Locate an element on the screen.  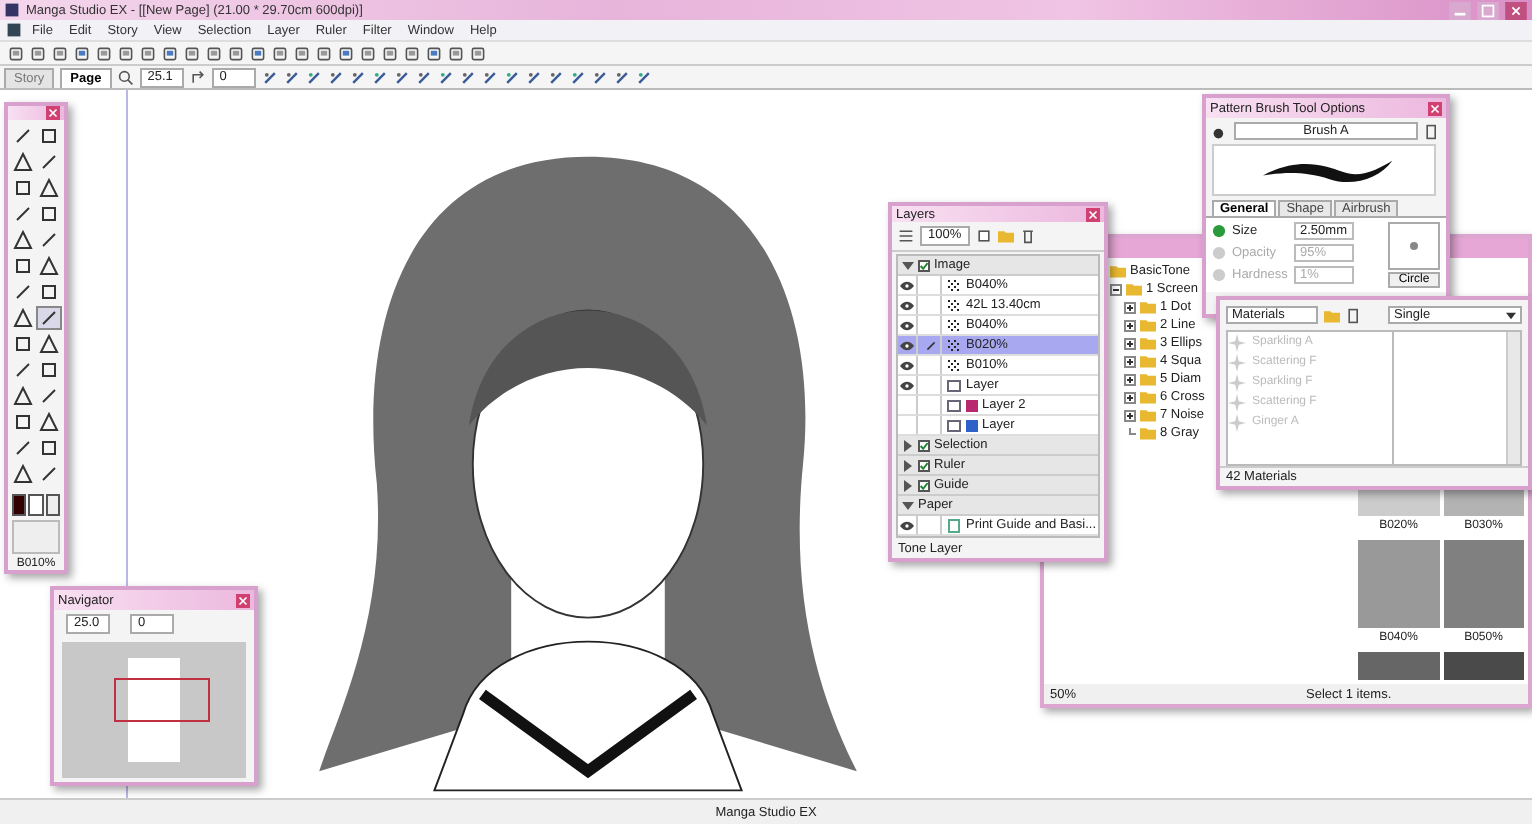
blend-icon is located at coordinates (906, 236).